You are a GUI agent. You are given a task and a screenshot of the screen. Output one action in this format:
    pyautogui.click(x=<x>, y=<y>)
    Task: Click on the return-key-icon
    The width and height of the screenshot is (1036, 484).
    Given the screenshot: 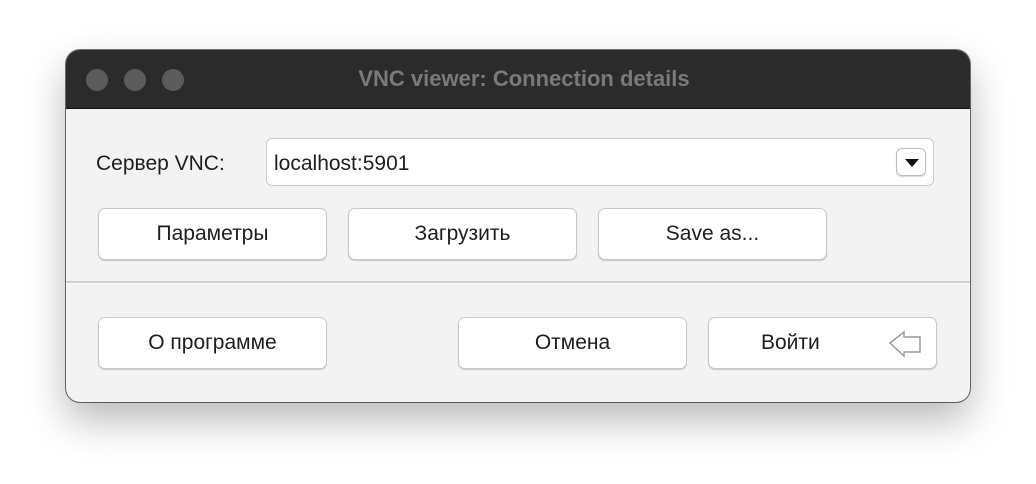 What is the action you would take?
    pyautogui.click(x=904, y=344)
    